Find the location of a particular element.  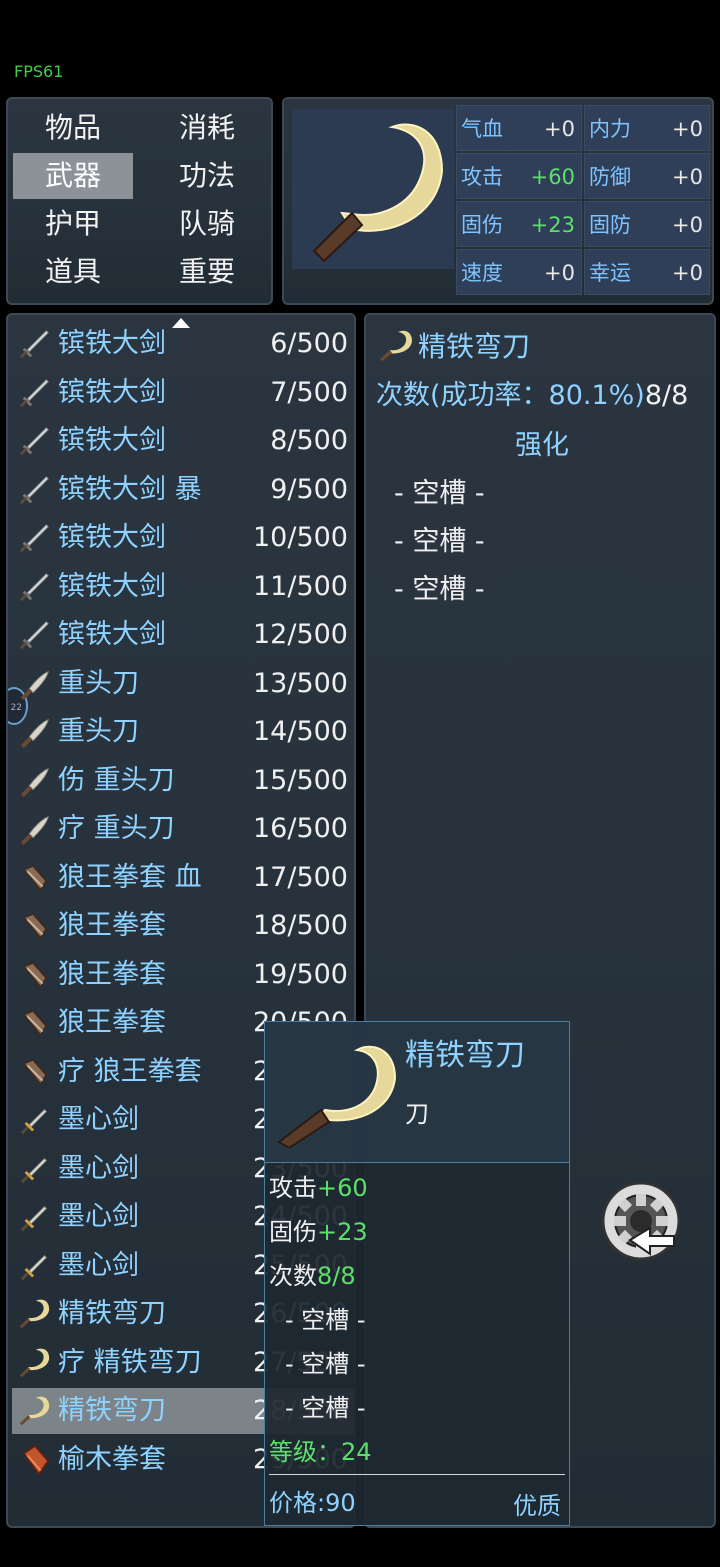

equipment-stats-panel: 气血 +0 内力 +0 攻击 +60 防御 +0 固伤 +23 固防 +0 速度 +0 幸运 +0 is located at coordinates (498, 201).